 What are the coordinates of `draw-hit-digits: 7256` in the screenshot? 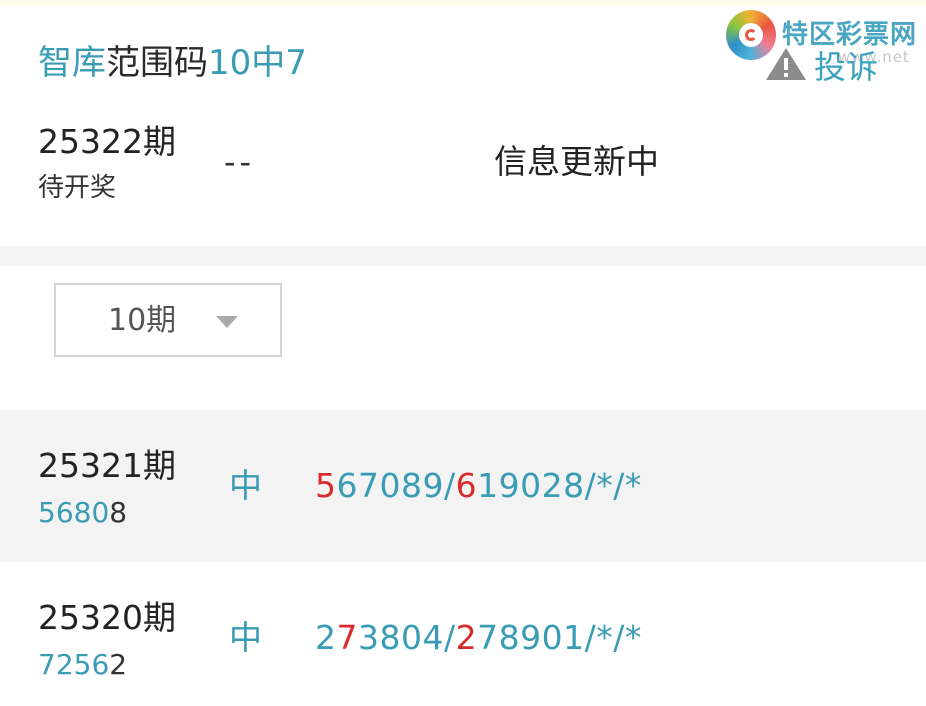 It's located at (74, 664).